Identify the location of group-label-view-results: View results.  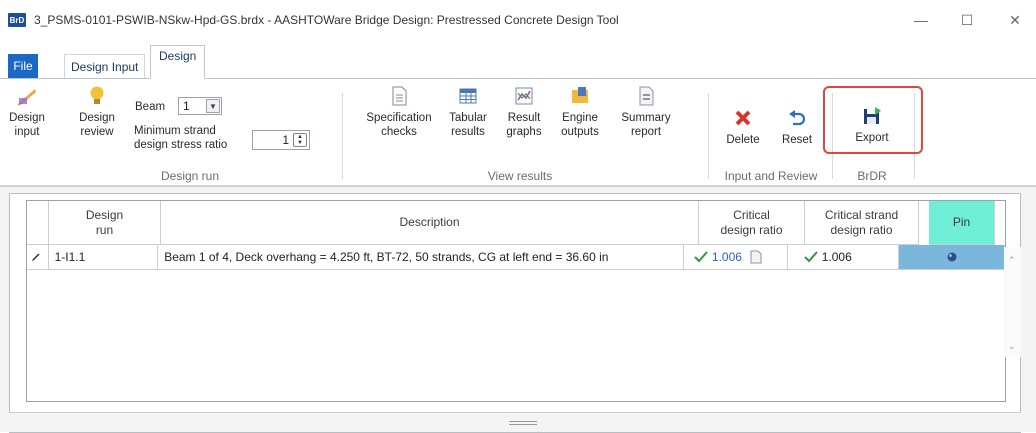
(520, 176).